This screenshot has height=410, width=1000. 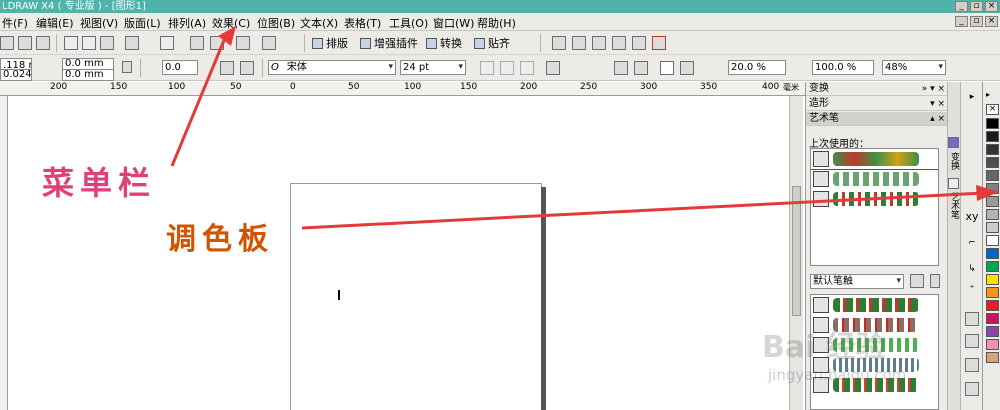 What do you see at coordinates (227, 36) in the screenshot?
I see `menu-arrowhead` at bounding box center [227, 36].